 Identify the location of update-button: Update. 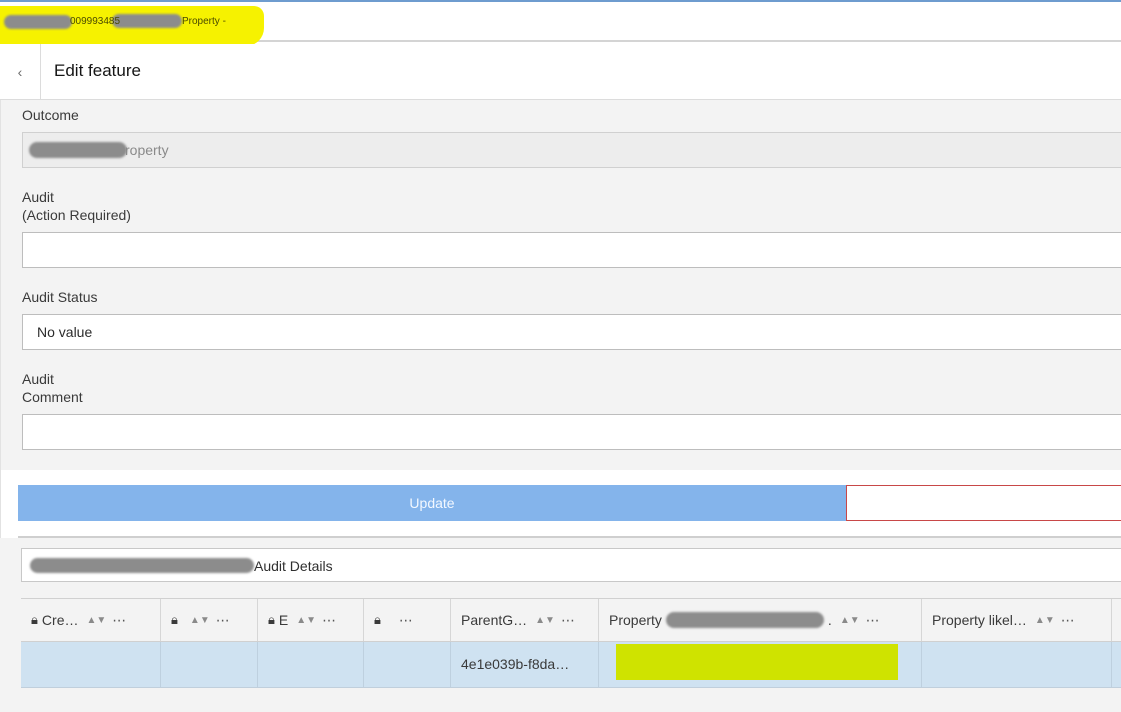
(432, 503).